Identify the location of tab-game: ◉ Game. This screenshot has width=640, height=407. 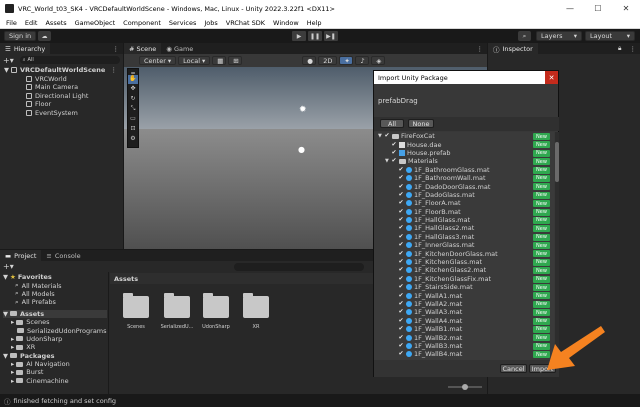
(180, 48).